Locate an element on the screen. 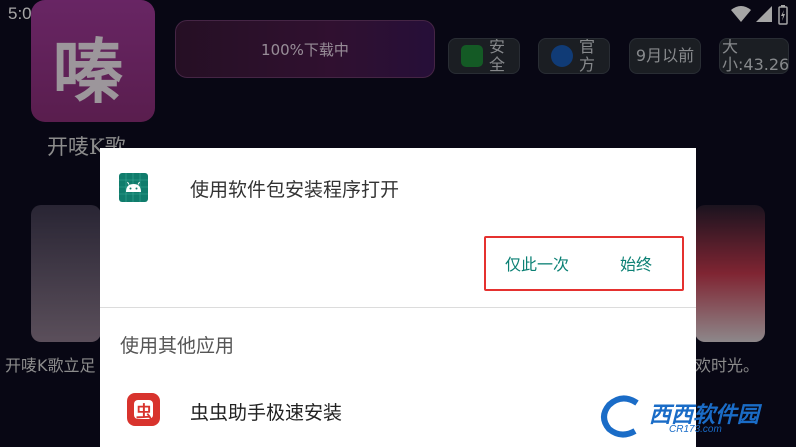 The height and width of the screenshot is (447, 796). other-apps-heading: 使用其他应用 is located at coordinates (177, 346).